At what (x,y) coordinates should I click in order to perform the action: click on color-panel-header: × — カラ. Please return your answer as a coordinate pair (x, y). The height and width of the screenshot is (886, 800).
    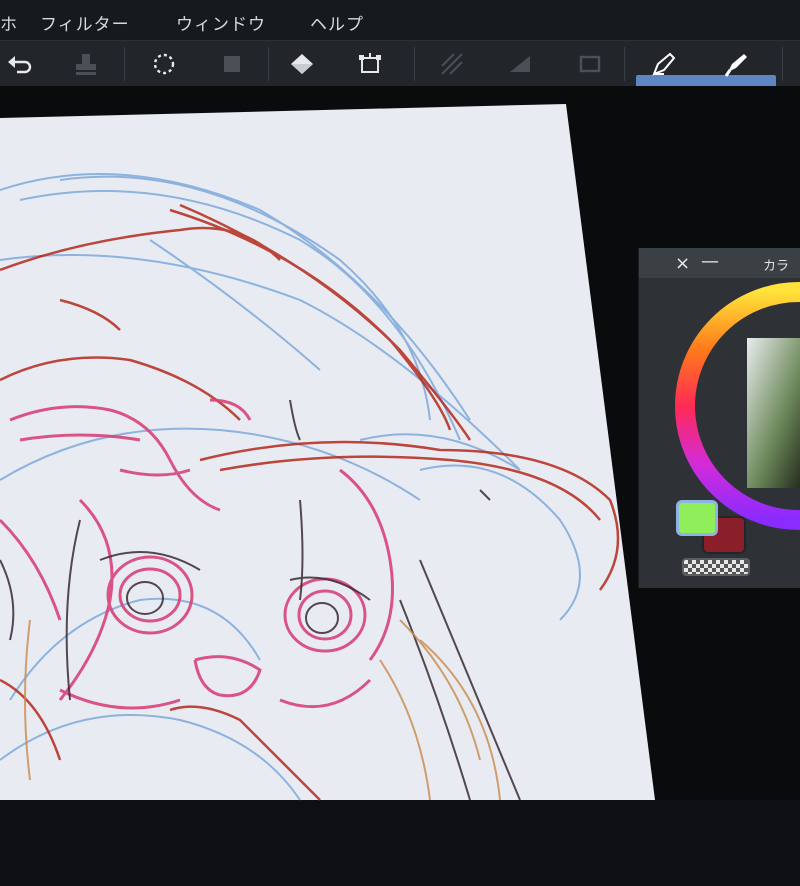
    Looking at the image, I should click on (719, 263).